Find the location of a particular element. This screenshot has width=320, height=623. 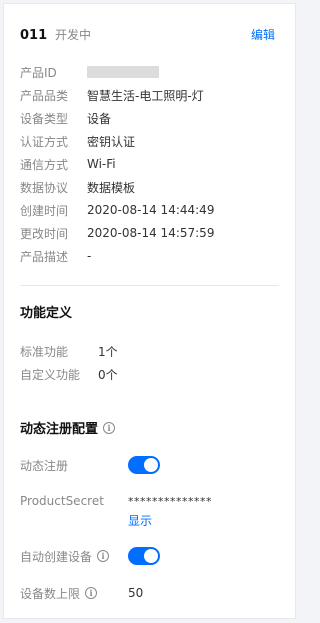

info-value: 设备 is located at coordinates (99, 118).